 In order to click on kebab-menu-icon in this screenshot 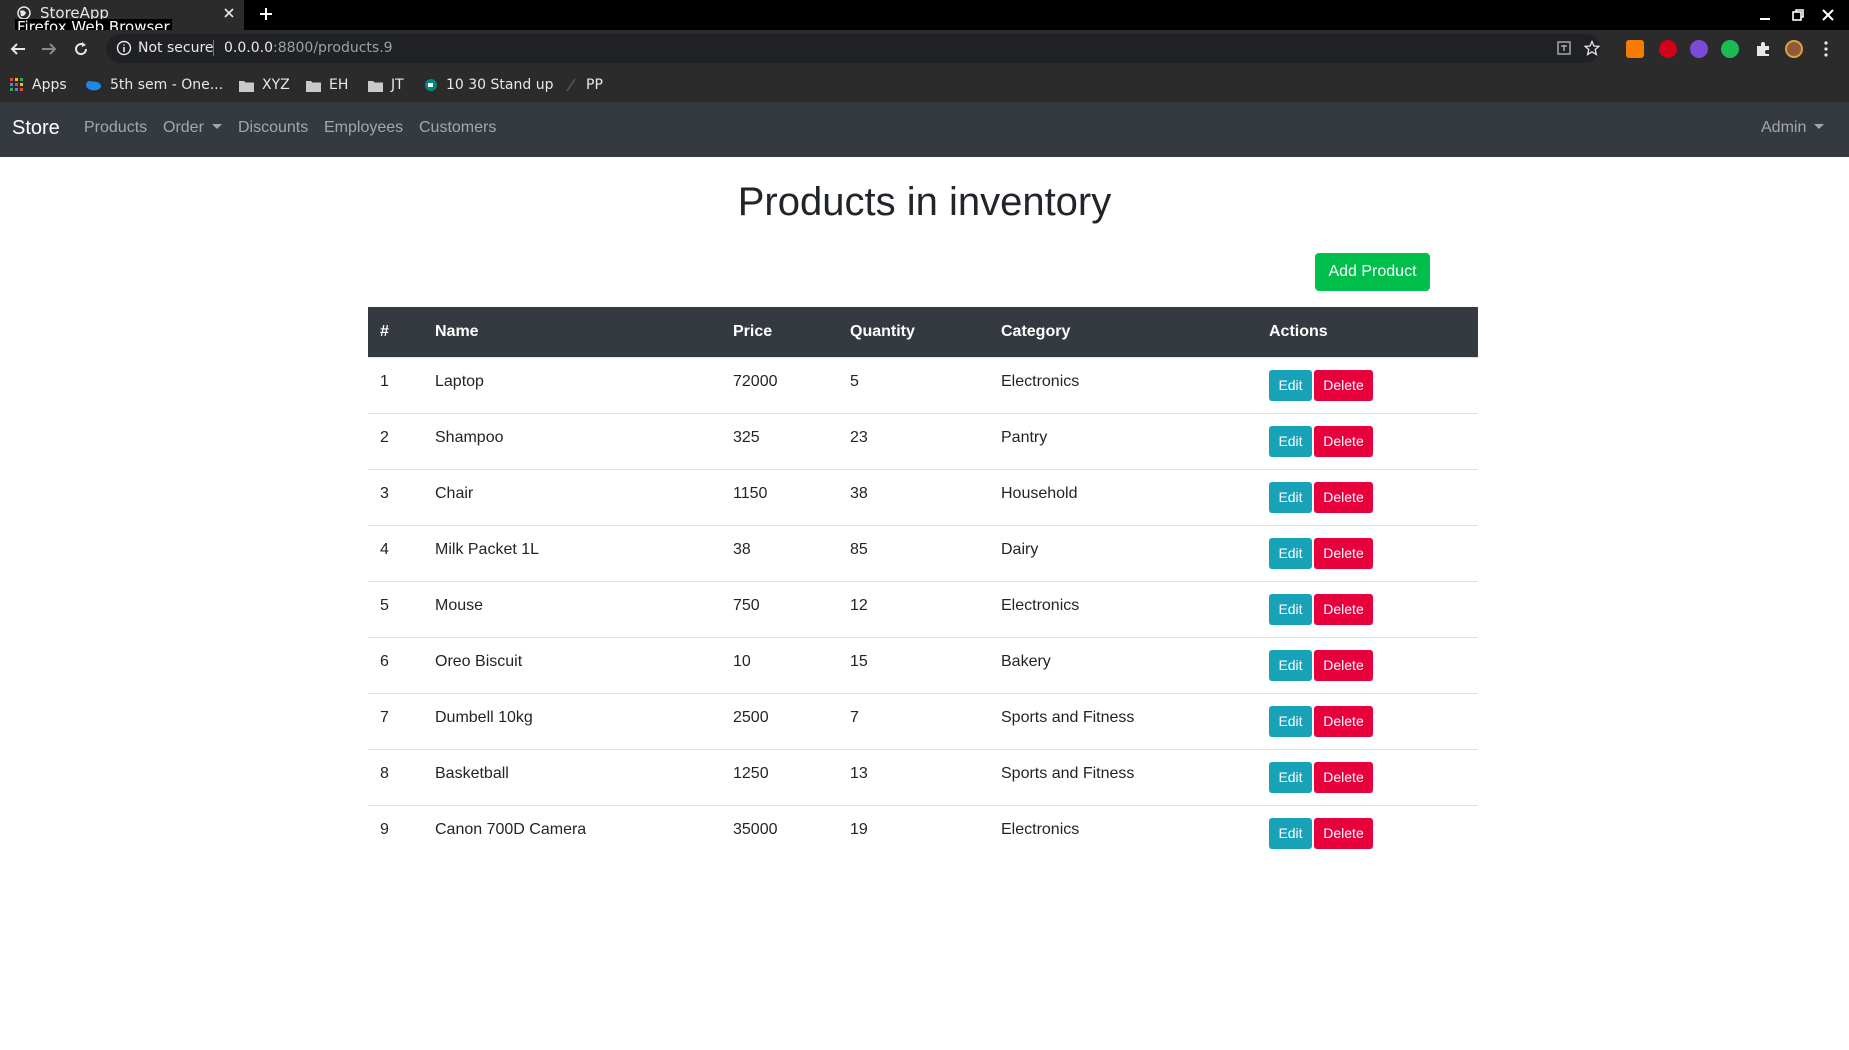, I will do `click(1826, 49)`.